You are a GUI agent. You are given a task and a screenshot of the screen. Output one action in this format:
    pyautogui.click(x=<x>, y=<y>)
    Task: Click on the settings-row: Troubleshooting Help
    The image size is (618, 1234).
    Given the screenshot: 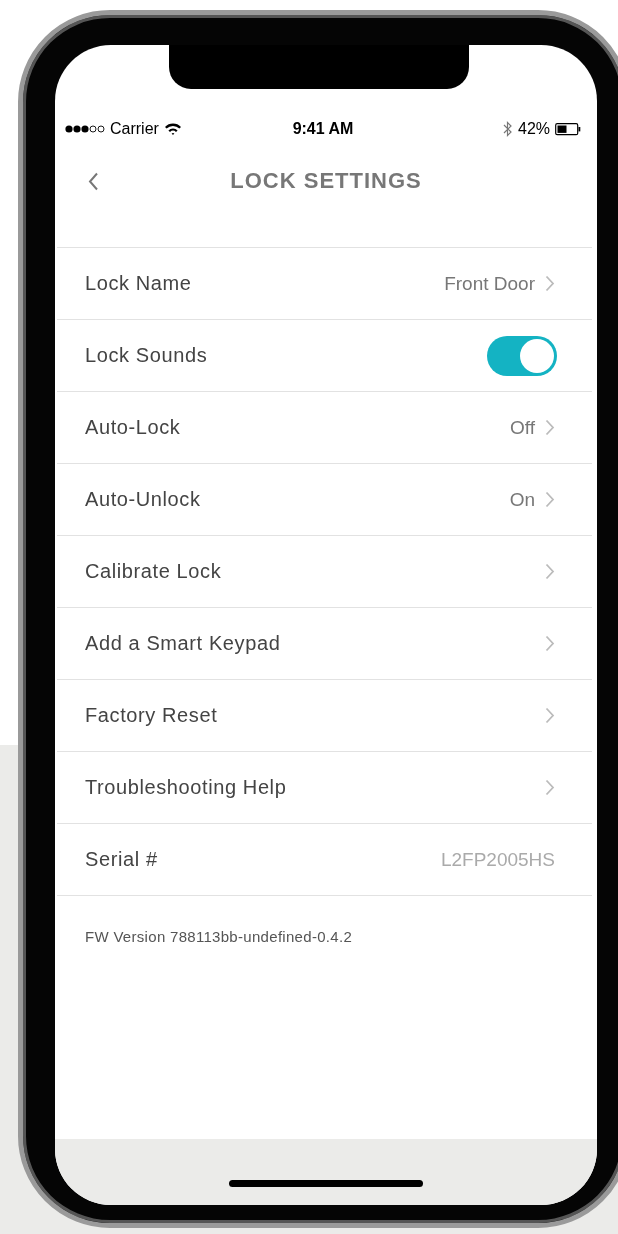 What is the action you would take?
    pyautogui.click(x=324, y=788)
    